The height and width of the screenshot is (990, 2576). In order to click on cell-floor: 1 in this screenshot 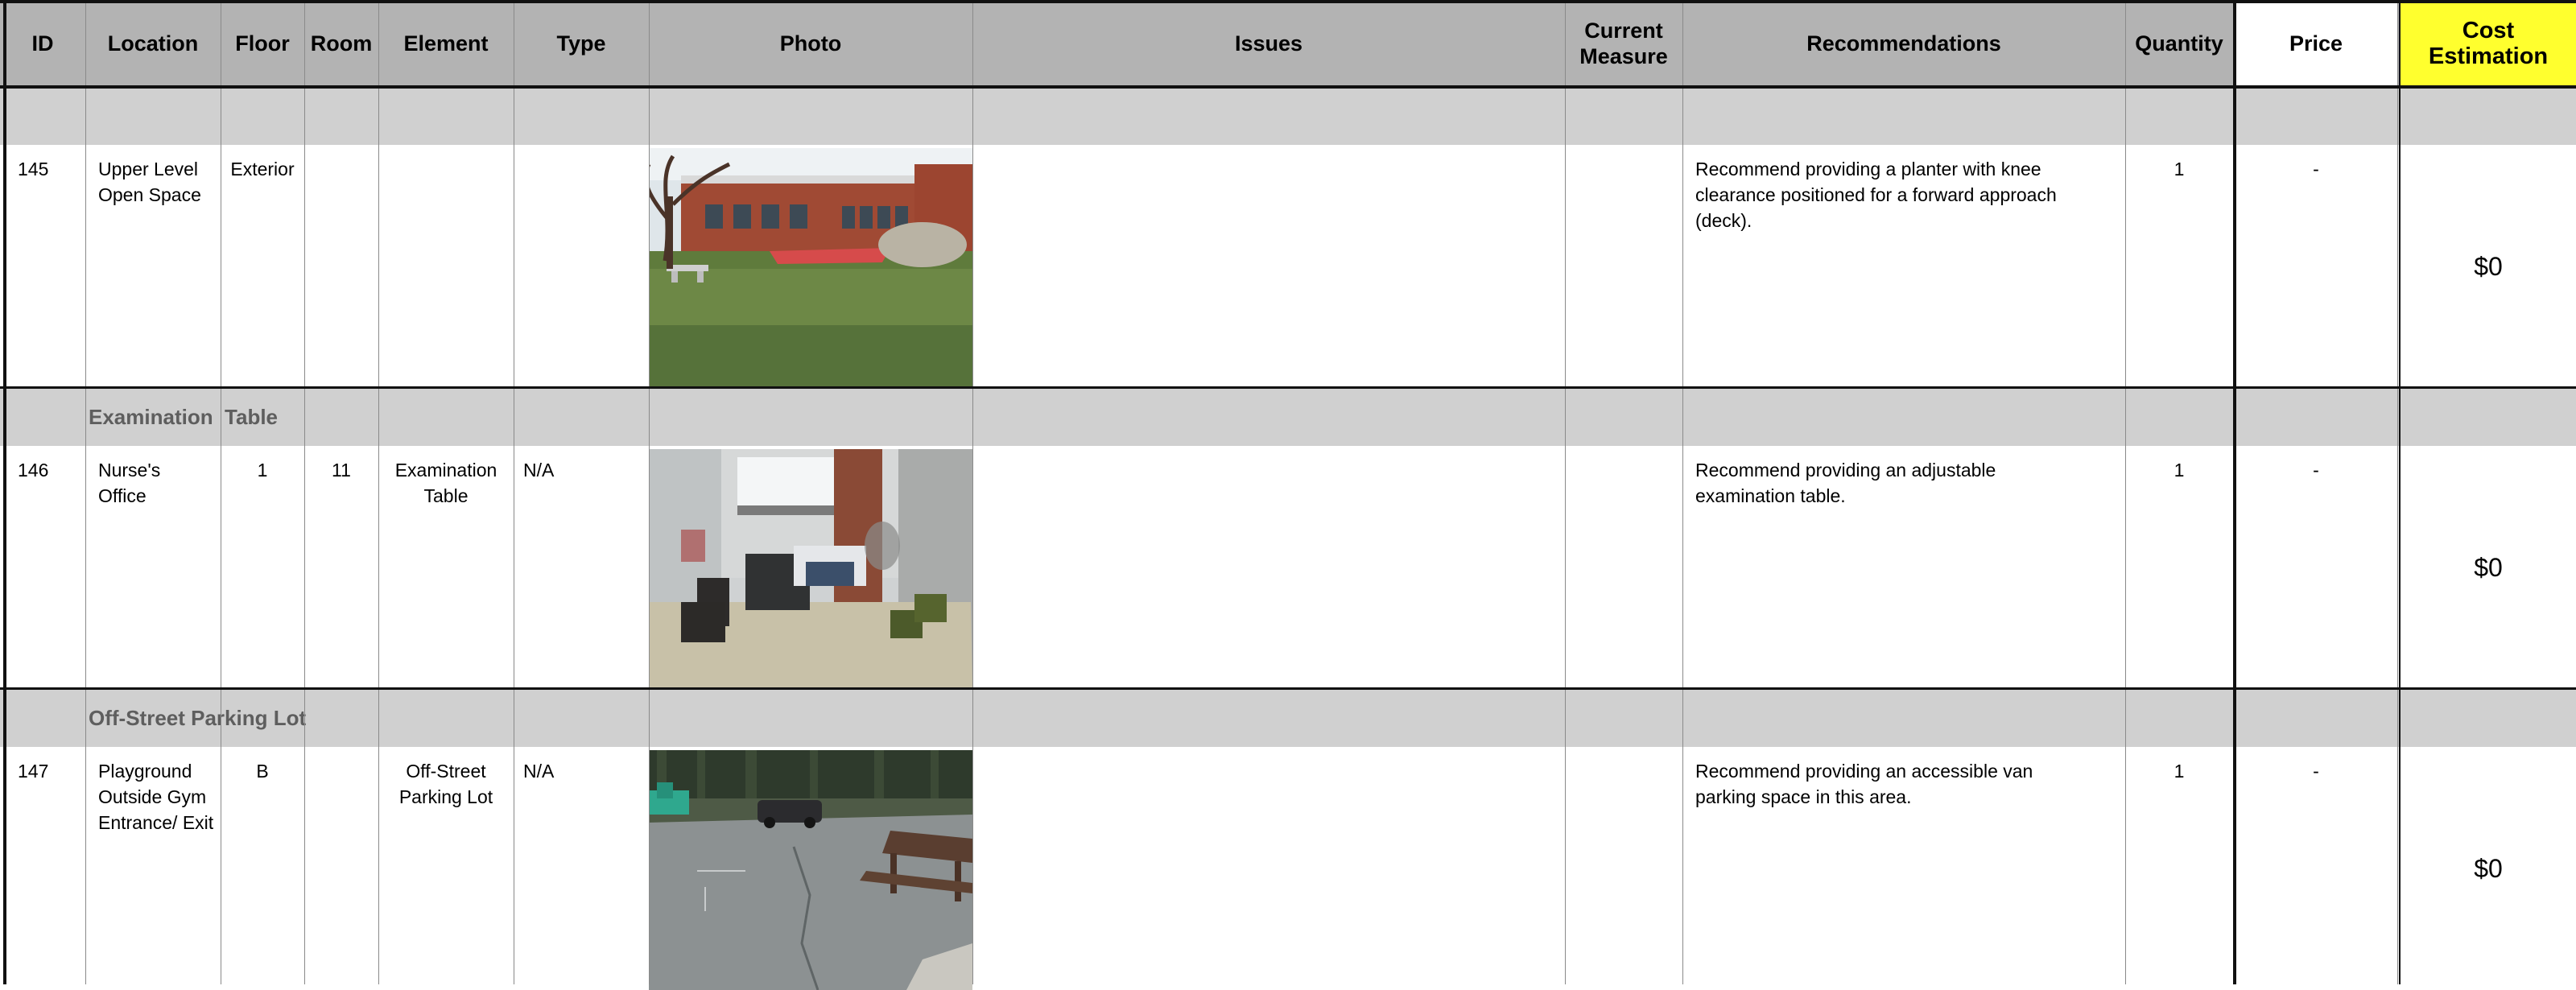, I will do `click(262, 471)`.